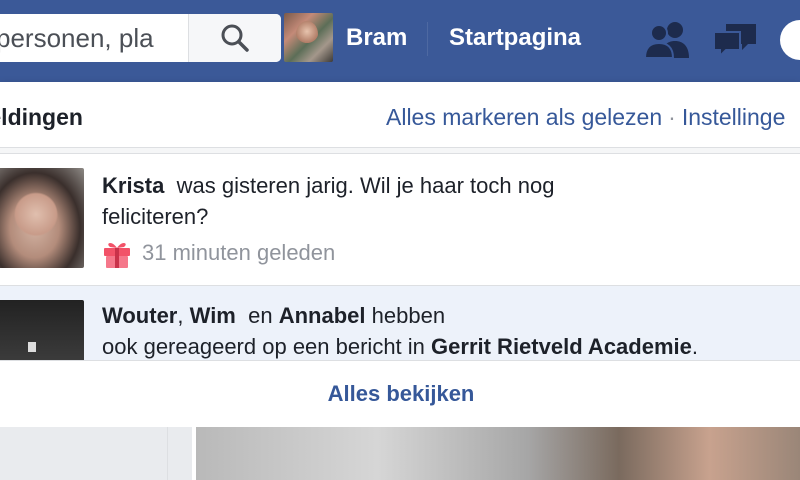  I want to click on notification-time: 31 minuten geleden, so click(239, 252).